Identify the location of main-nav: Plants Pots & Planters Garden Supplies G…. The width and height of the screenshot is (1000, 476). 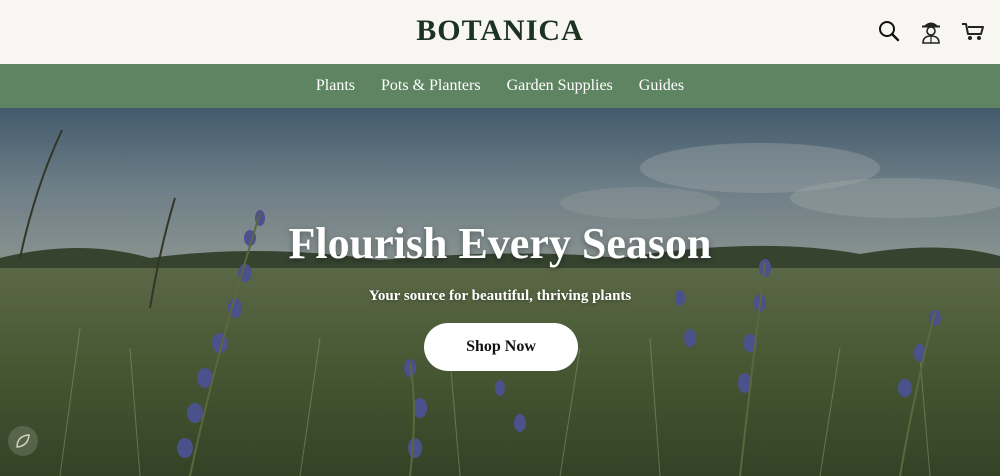
(500, 86).